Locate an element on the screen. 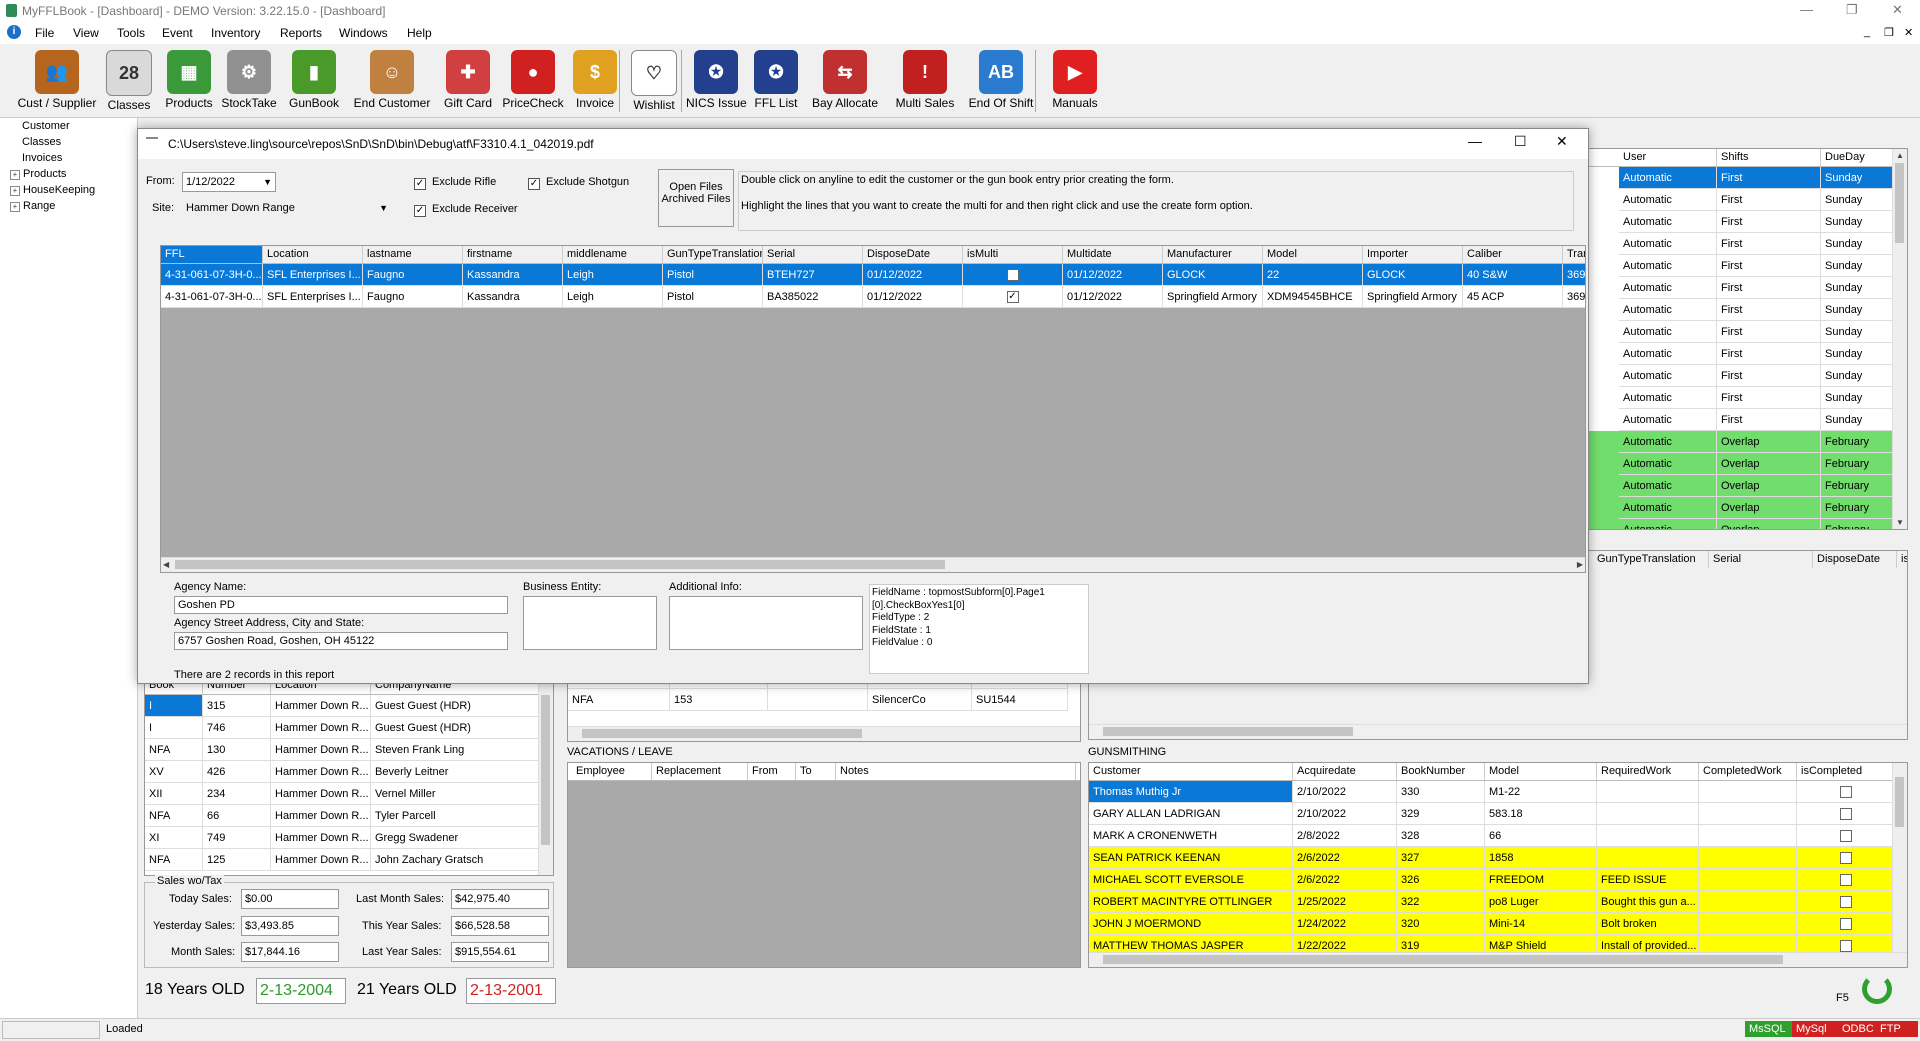  table-cell: ✓ is located at coordinates (1013, 275).